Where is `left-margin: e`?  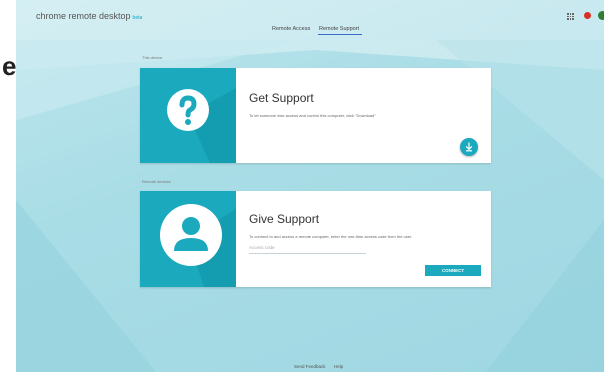
left-margin: e is located at coordinates (8, 187).